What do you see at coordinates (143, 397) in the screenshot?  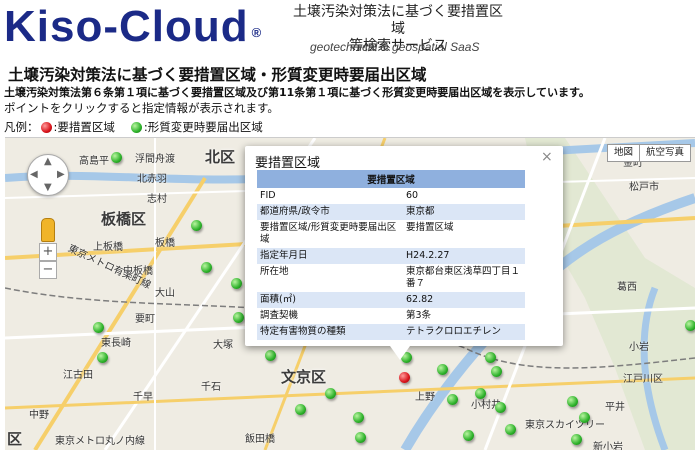 I see `place-label: 千早` at bounding box center [143, 397].